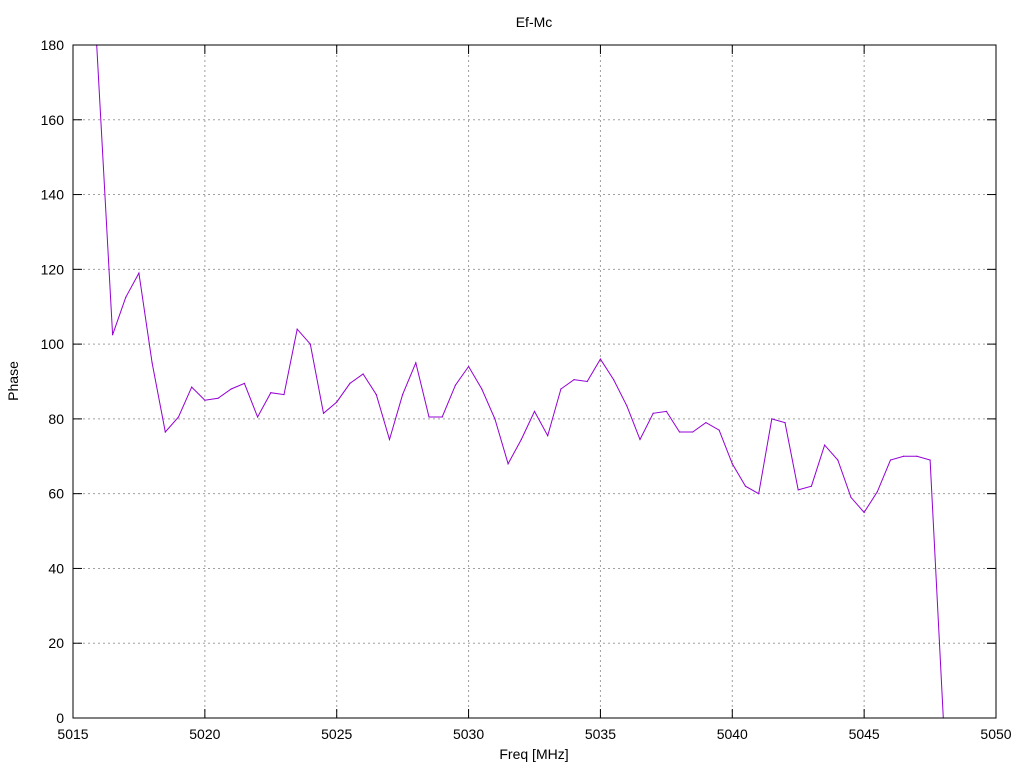 The image size is (1024, 768). I want to click on y-axis-title: Phase, so click(13, 381).